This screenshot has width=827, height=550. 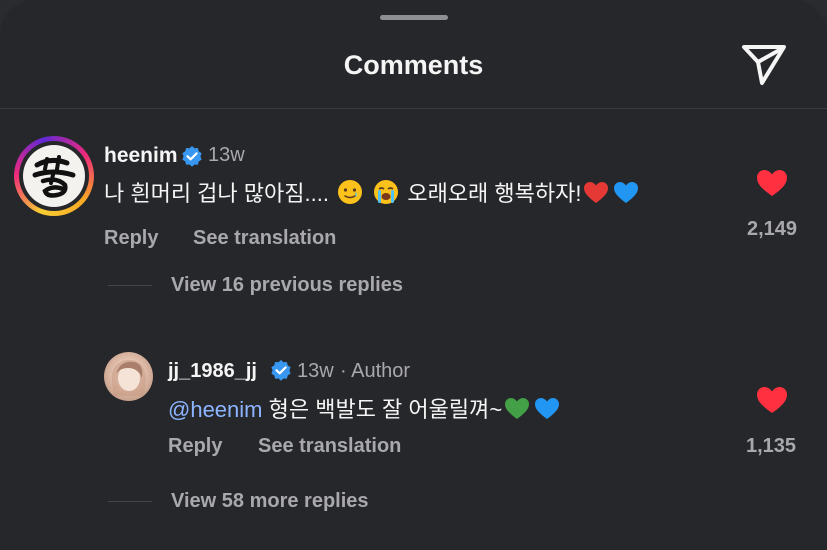 I want to click on share-button, so click(x=764, y=64).